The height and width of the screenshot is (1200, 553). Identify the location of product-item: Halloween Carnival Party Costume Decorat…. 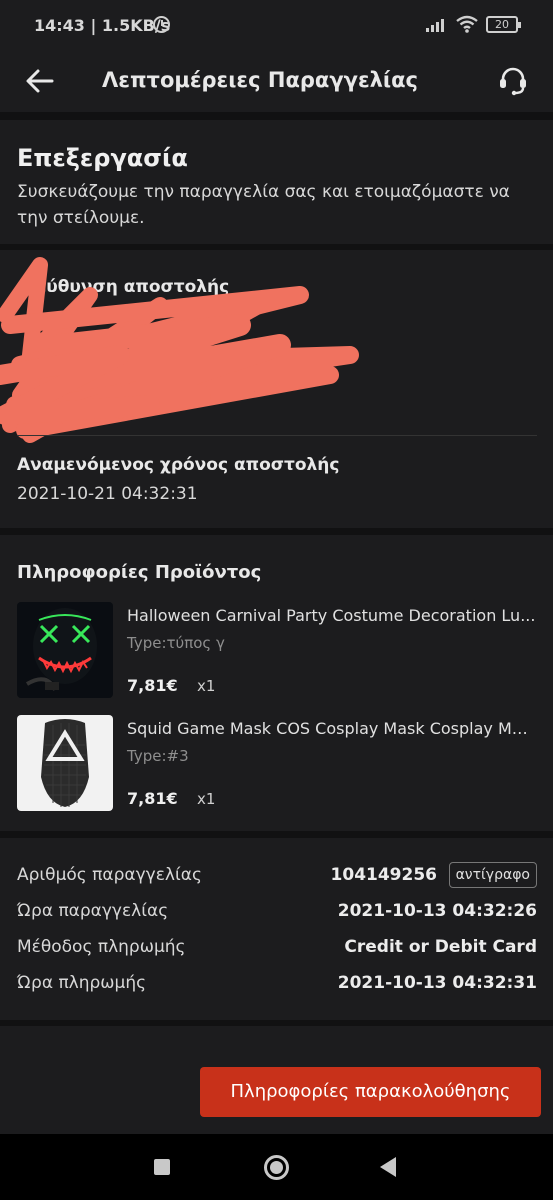
(277, 650).